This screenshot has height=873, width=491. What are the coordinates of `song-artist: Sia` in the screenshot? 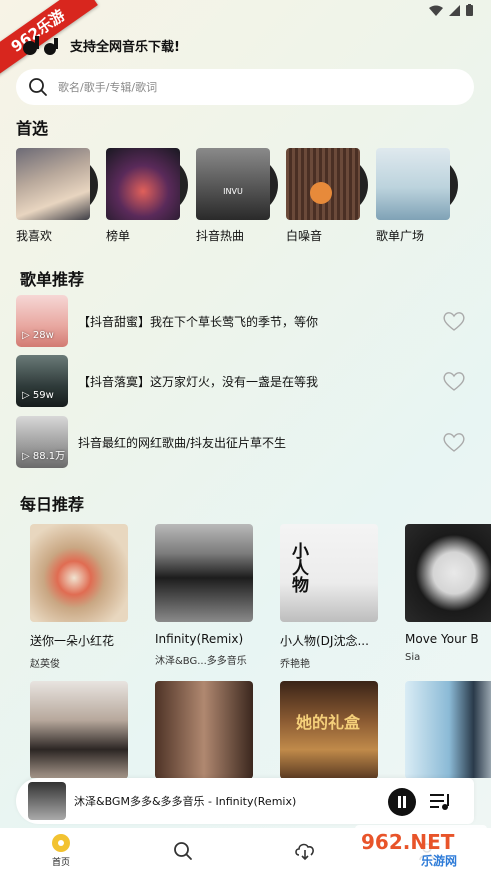 It's located at (413, 657).